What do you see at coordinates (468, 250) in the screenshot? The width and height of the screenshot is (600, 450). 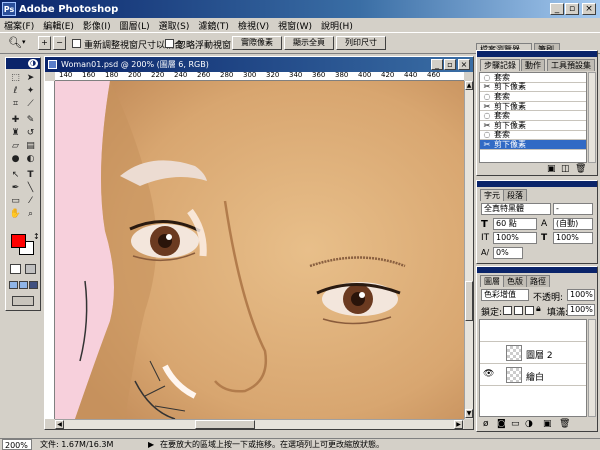 I see `vertical-scrollbar: ▲ ▼` at bounding box center [468, 250].